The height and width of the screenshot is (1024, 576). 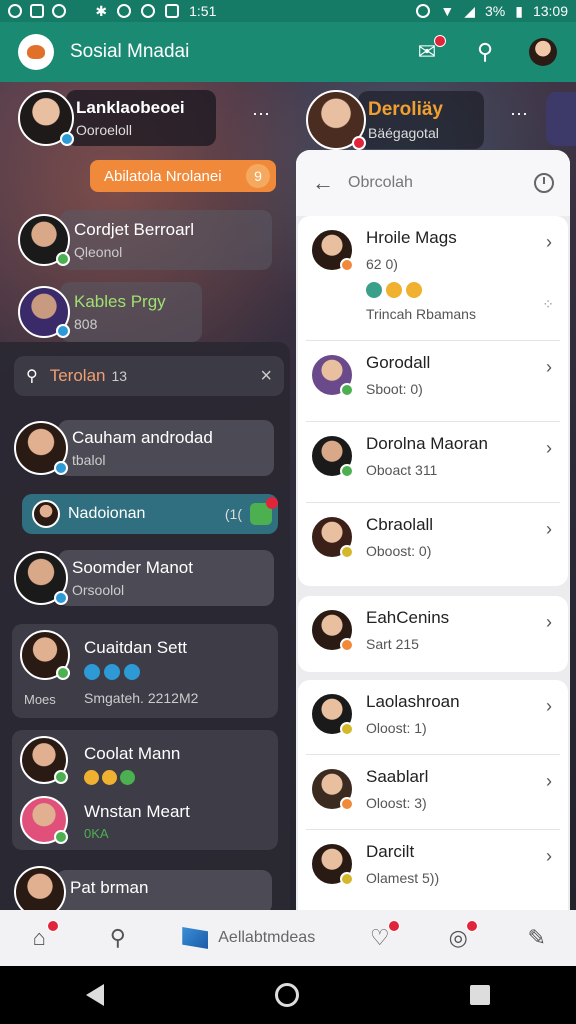 I want to click on home-button: ⌂, so click(x=42, y=936).